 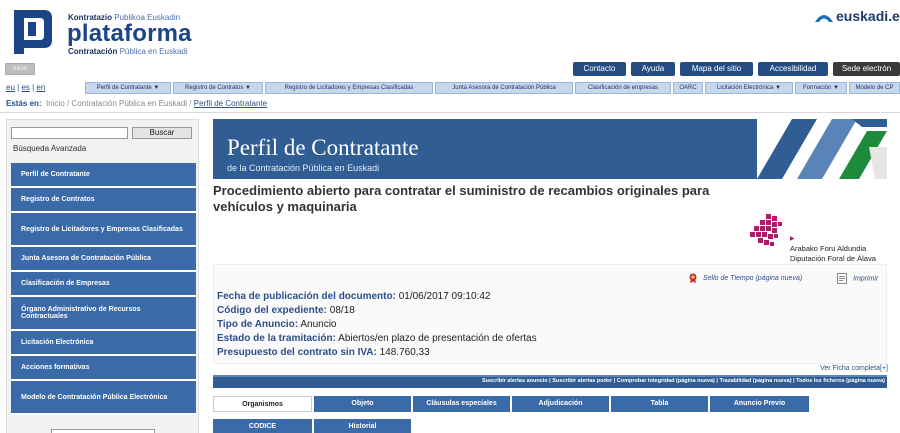 I want to click on tab-clausulas-especiales: Cláusulas especiales, so click(x=461, y=404).